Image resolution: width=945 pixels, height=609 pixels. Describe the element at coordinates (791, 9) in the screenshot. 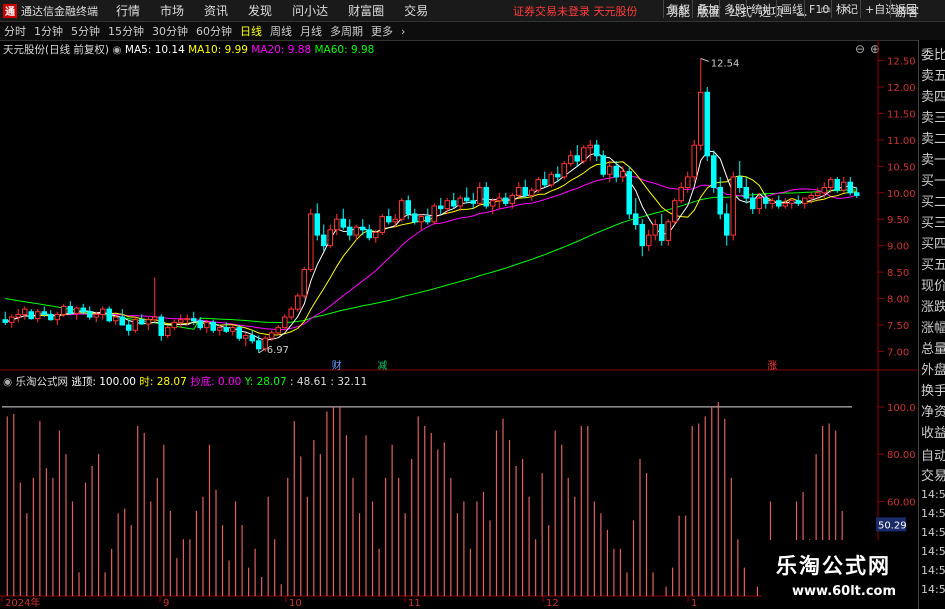

I see `tb-draw: 画线` at that location.